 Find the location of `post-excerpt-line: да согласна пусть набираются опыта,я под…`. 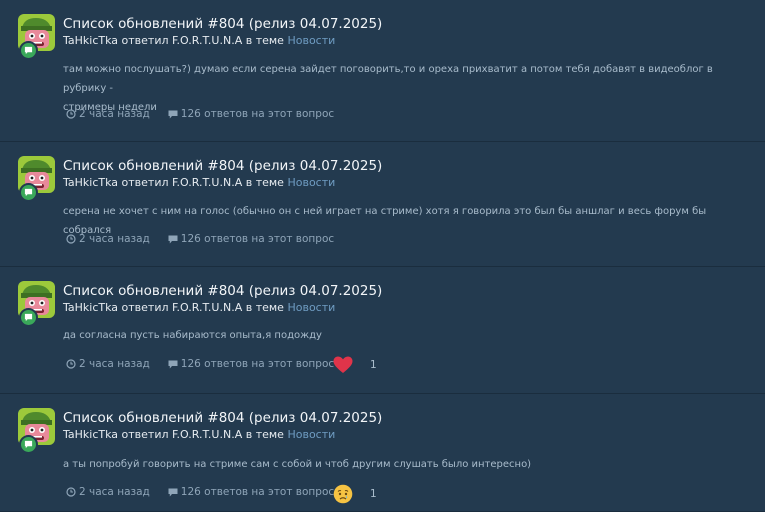

post-excerpt-line: да согласна пусть набираются опыта,я под… is located at coordinates (192, 335).